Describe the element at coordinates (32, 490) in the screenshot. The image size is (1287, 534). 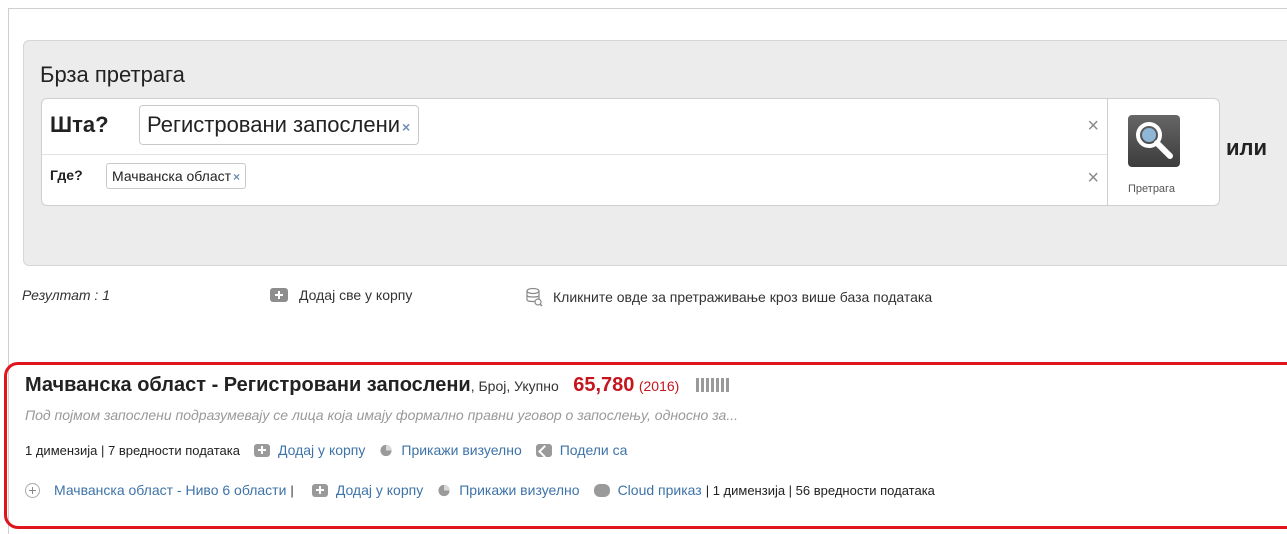
I see `expand-plus-icon` at that location.